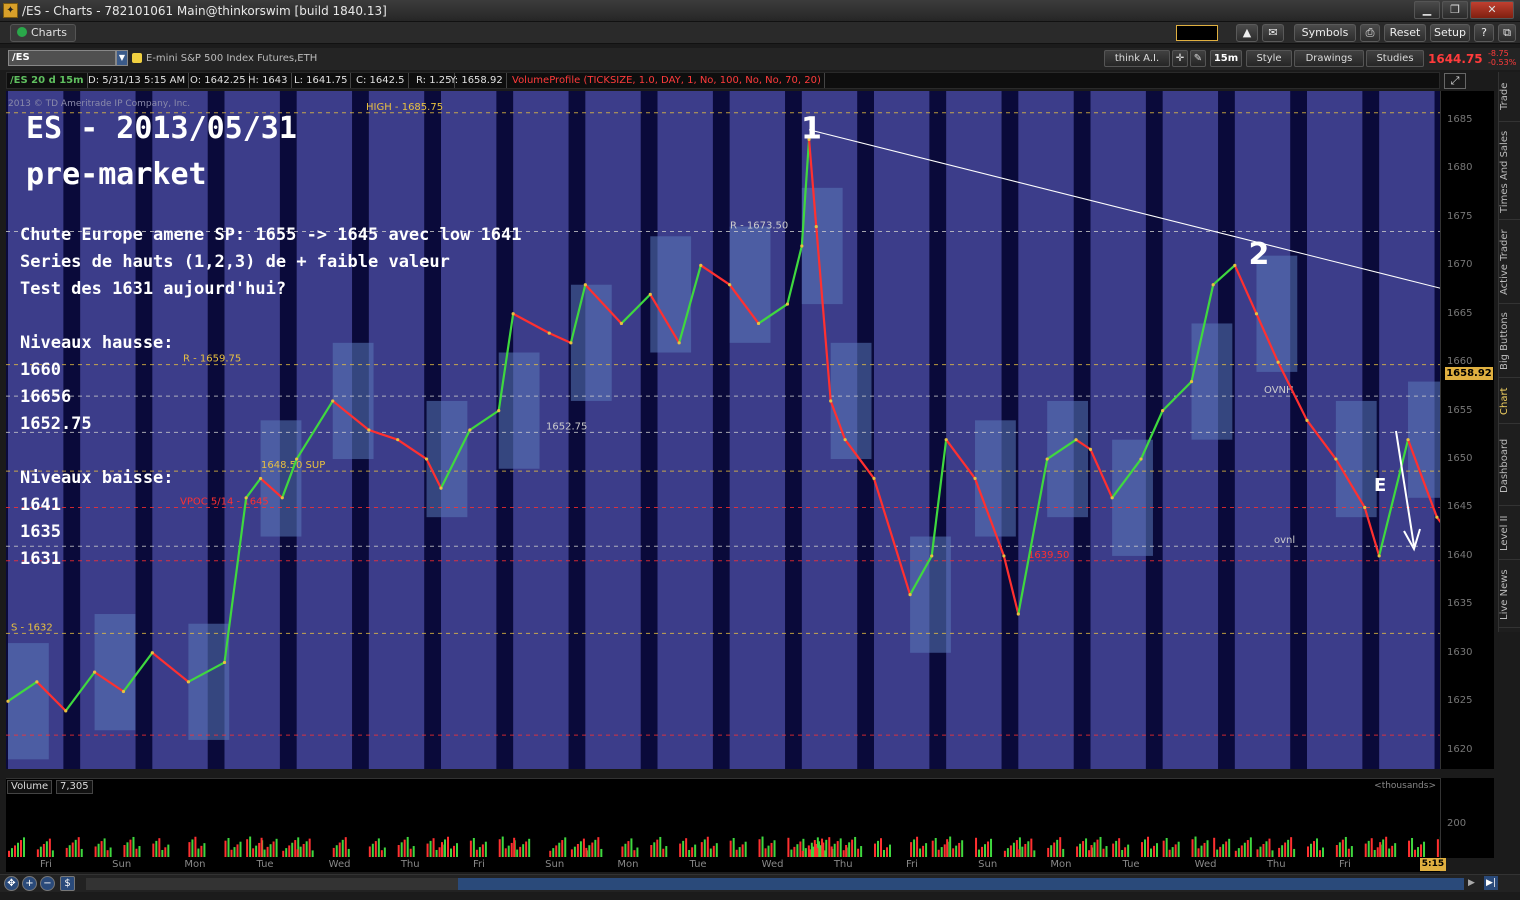  I want to click on help-icon: ?, so click(1484, 33).